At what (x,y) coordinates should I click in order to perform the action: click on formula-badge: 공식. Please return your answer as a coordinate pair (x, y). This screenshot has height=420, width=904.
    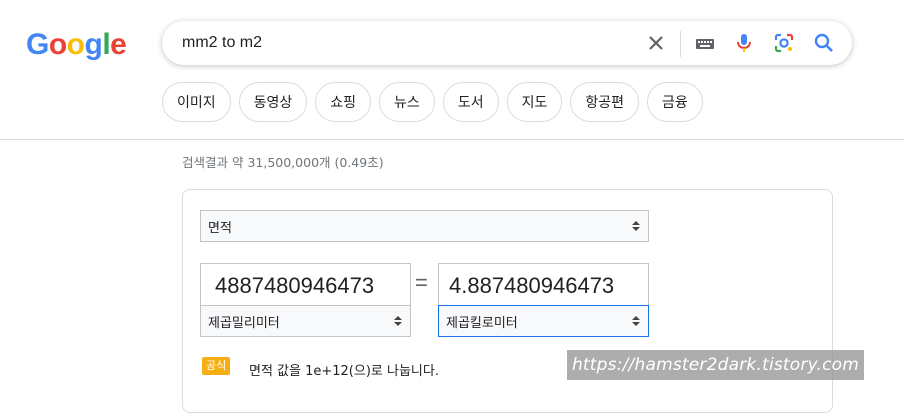
    Looking at the image, I should click on (216, 366).